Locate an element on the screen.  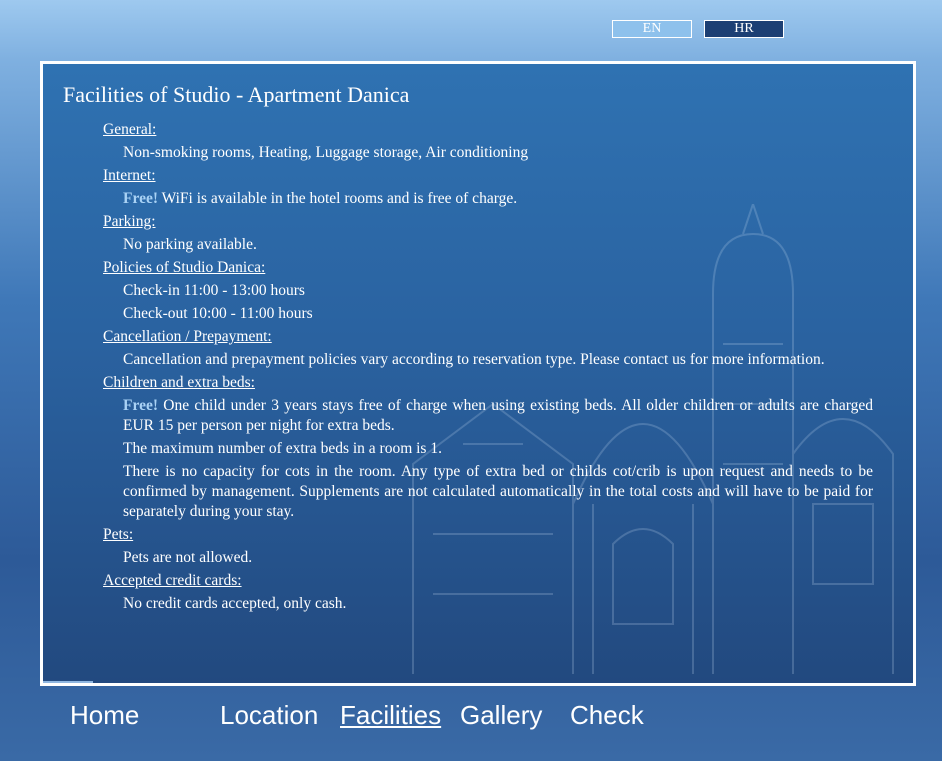
checkin-item: Check-in 11:00 - 13:00 hours is located at coordinates (214, 290).